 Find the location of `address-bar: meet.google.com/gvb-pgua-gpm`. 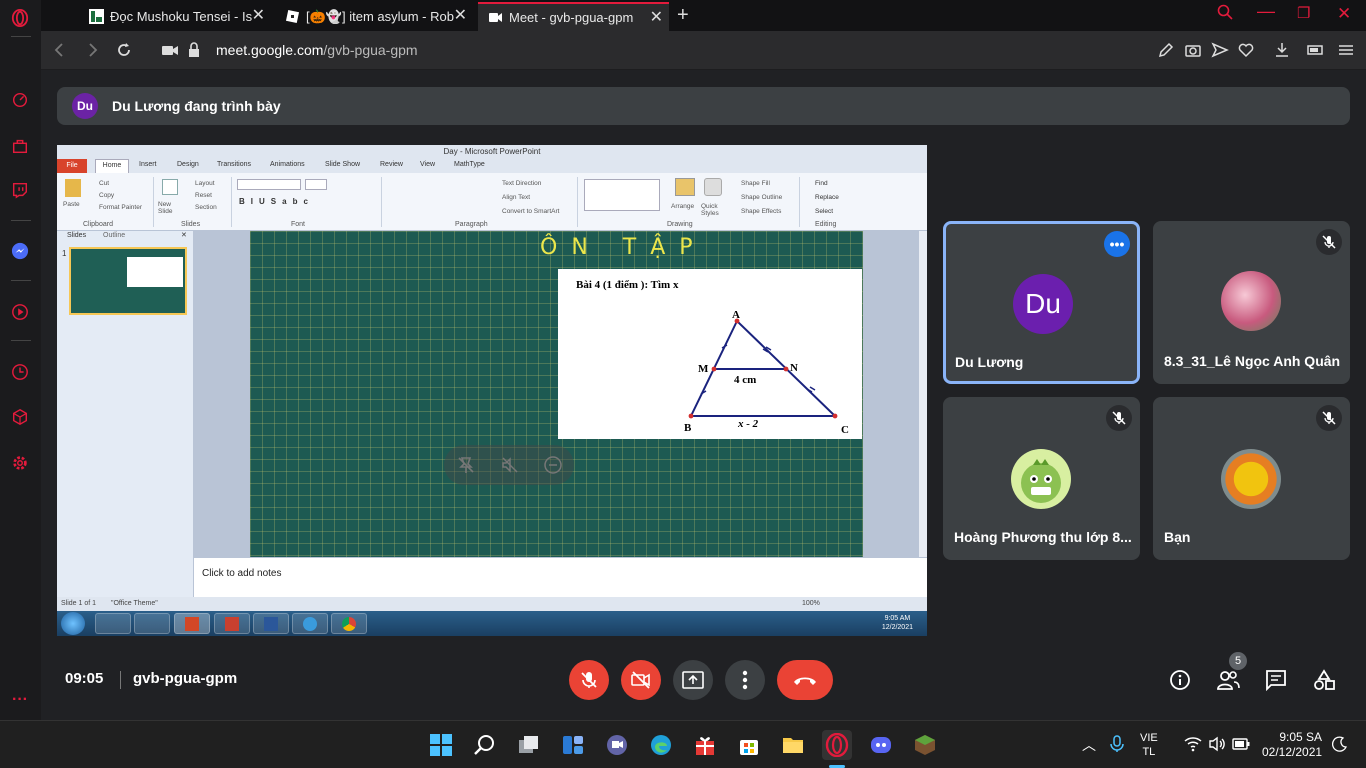

address-bar: meet.google.com/gvb-pgua-gpm is located at coordinates (703, 50).